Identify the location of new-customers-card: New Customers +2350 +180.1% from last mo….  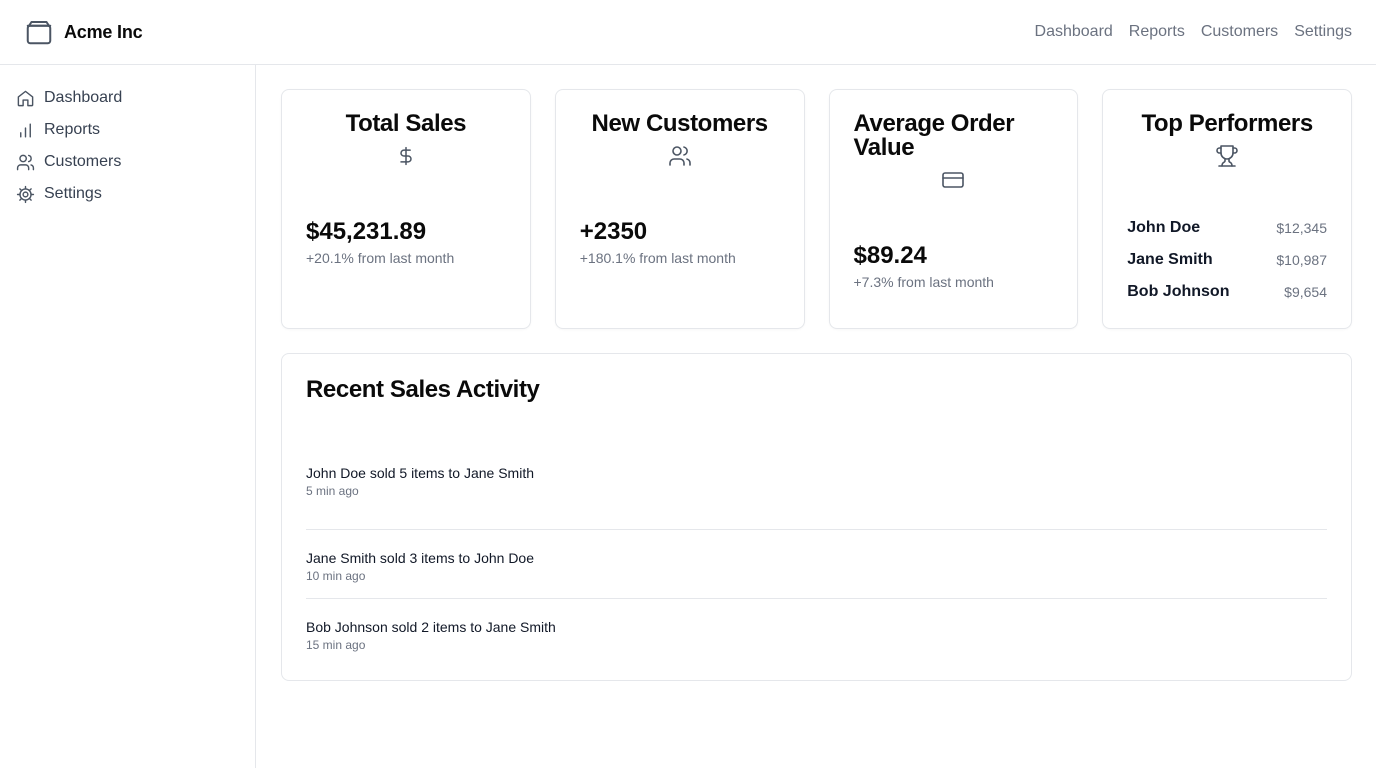
(679, 209).